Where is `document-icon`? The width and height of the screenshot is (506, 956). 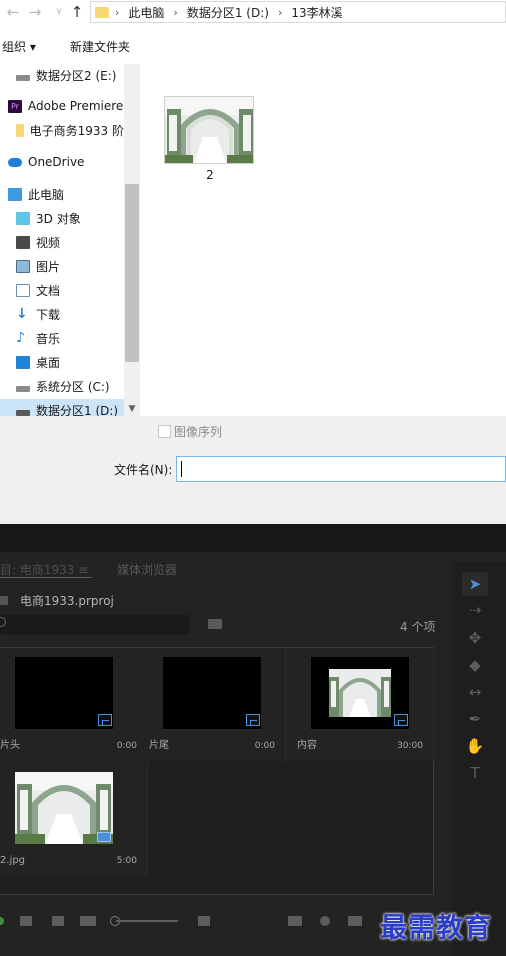 document-icon is located at coordinates (23, 290).